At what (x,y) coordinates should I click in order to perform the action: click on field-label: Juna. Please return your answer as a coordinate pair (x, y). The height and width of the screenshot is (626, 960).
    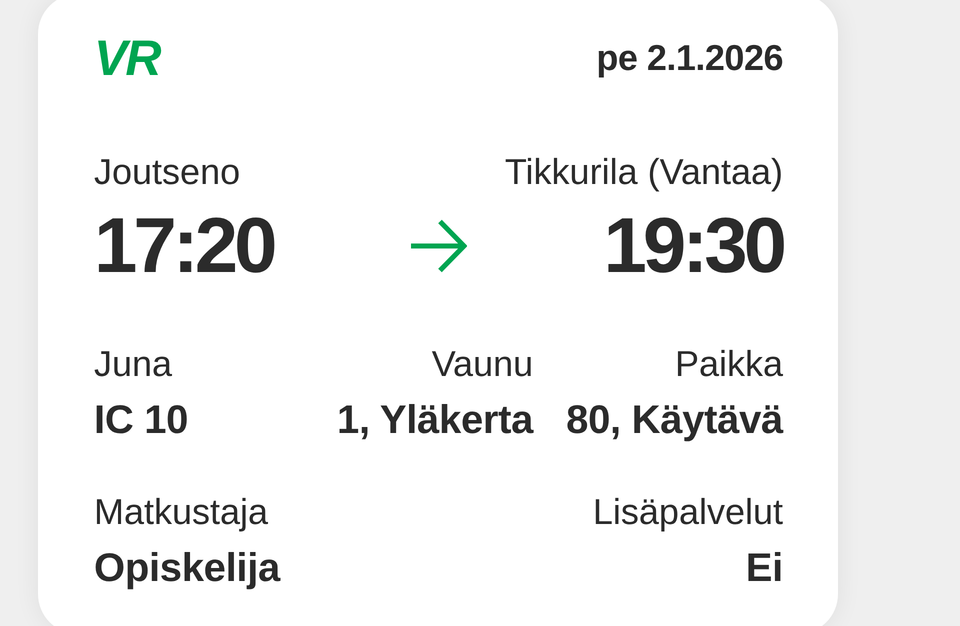
    Looking at the image, I should click on (134, 364).